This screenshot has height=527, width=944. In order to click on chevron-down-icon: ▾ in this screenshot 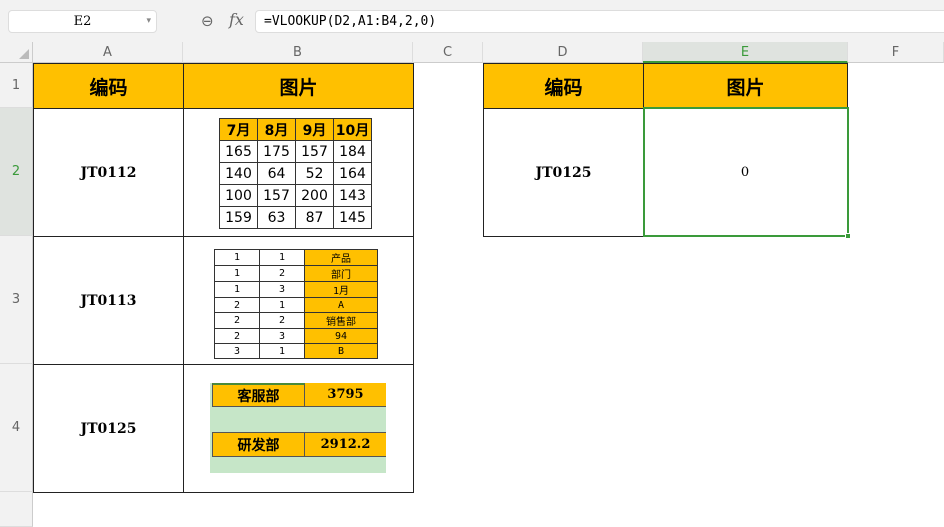, I will do `click(148, 21)`.